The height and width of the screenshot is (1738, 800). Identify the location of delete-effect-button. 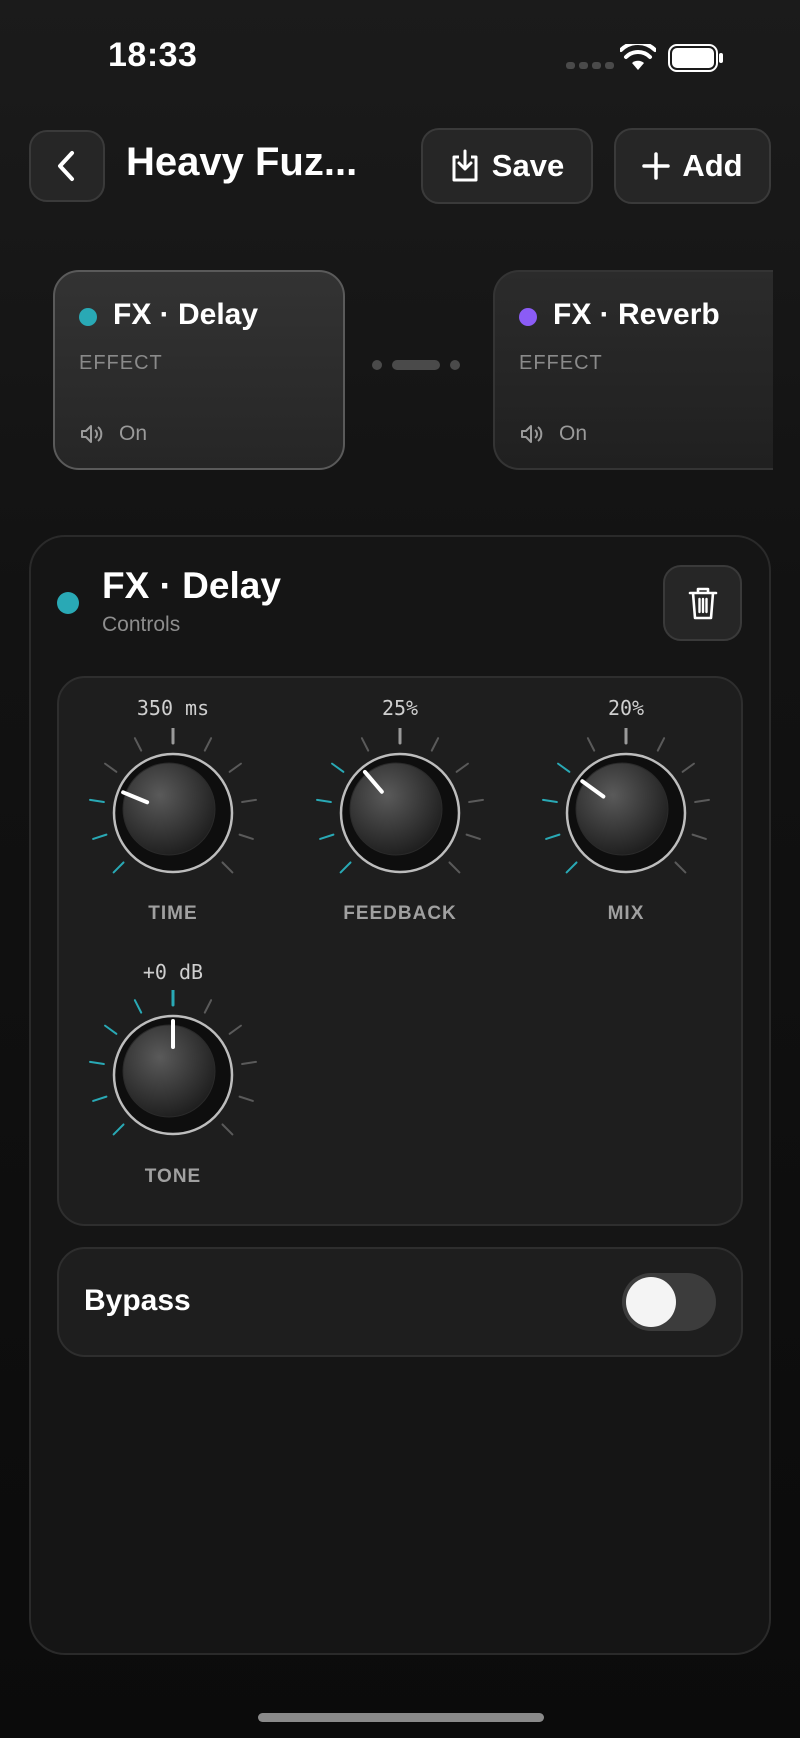
(702, 603).